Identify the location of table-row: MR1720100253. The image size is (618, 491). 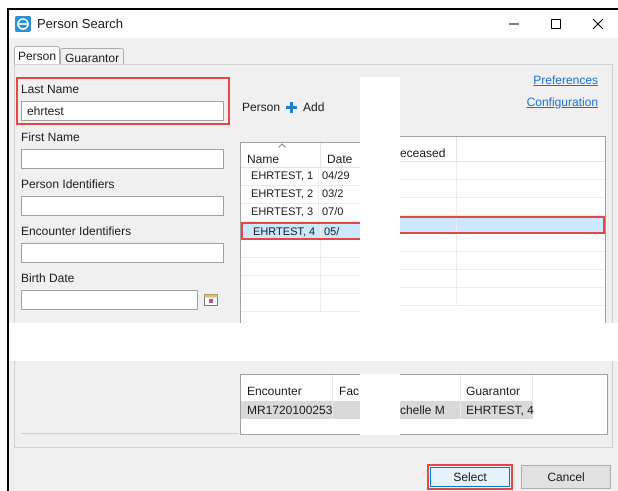
(300, 410).